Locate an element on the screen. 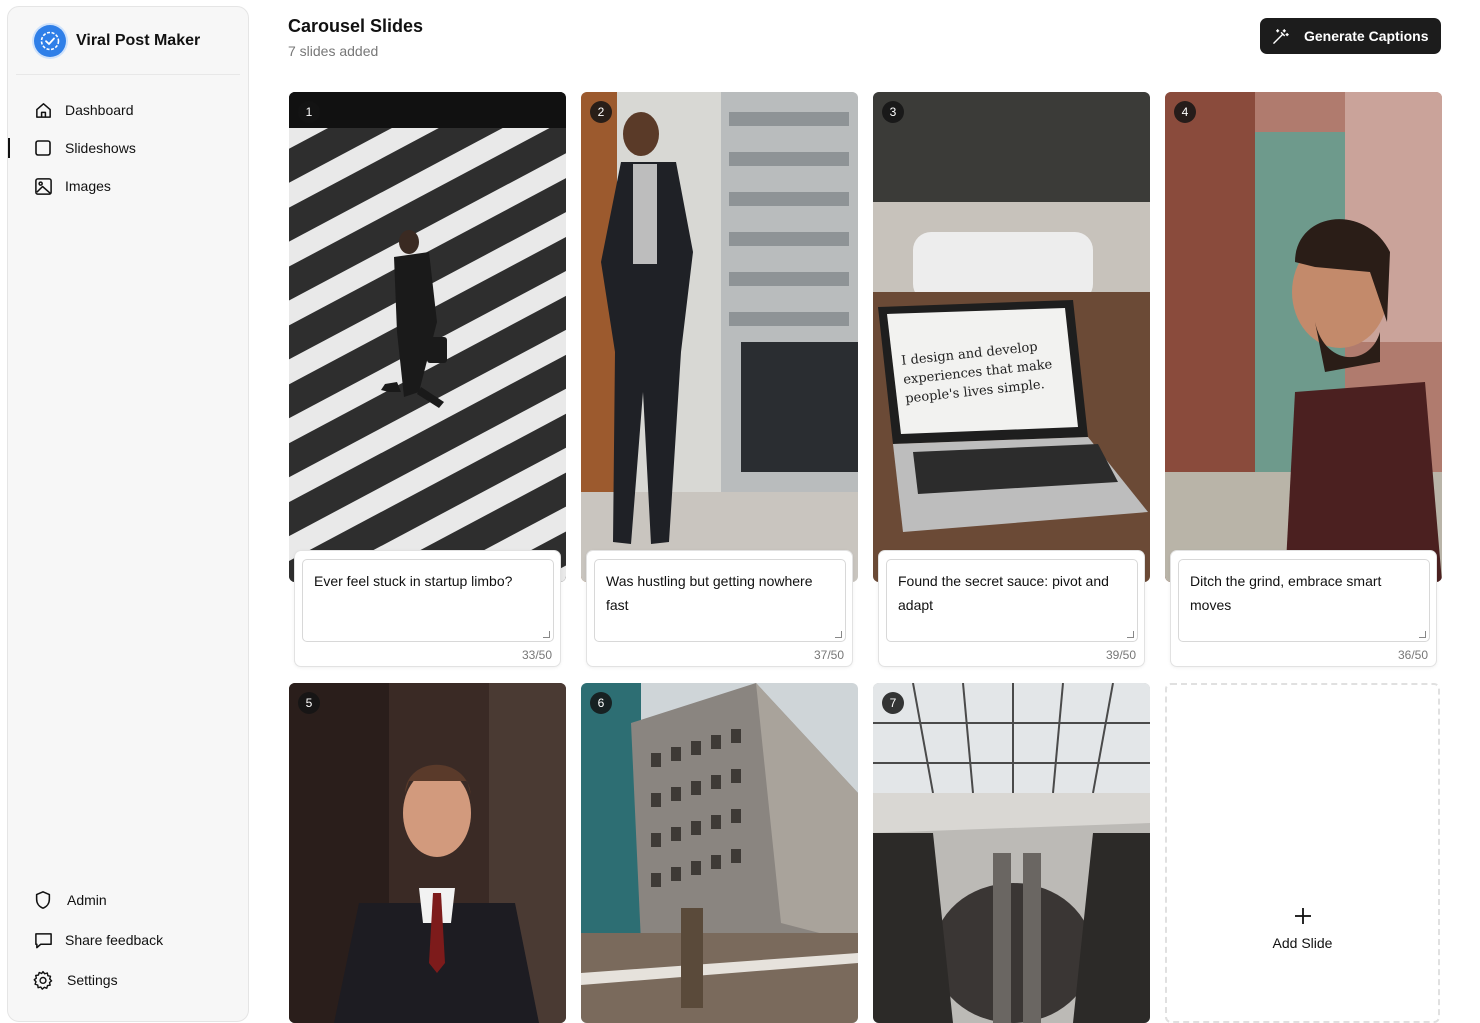 Image resolution: width=1480 pixels, height=1023 pixels. slide-number-badge: 6 is located at coordinates (601, 703).